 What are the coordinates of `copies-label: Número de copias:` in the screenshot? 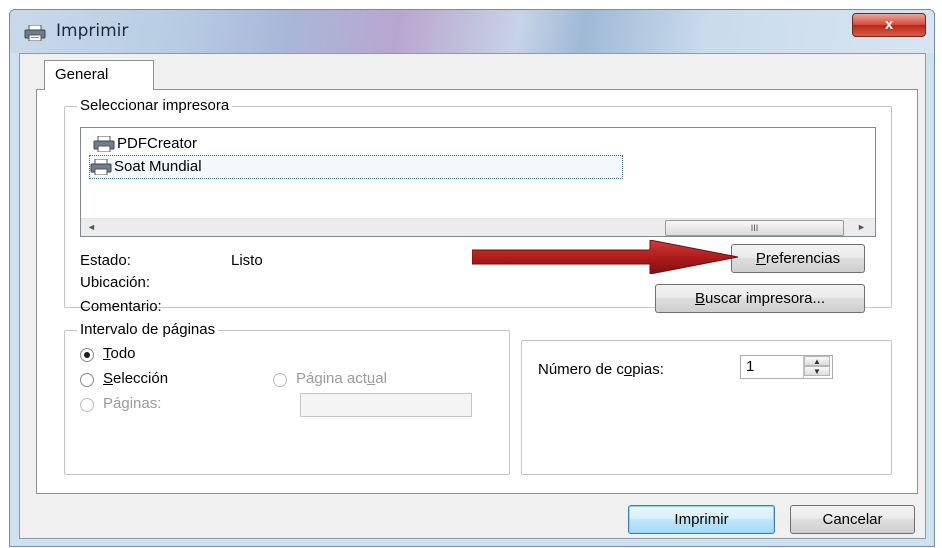 It's located at (601, 369).